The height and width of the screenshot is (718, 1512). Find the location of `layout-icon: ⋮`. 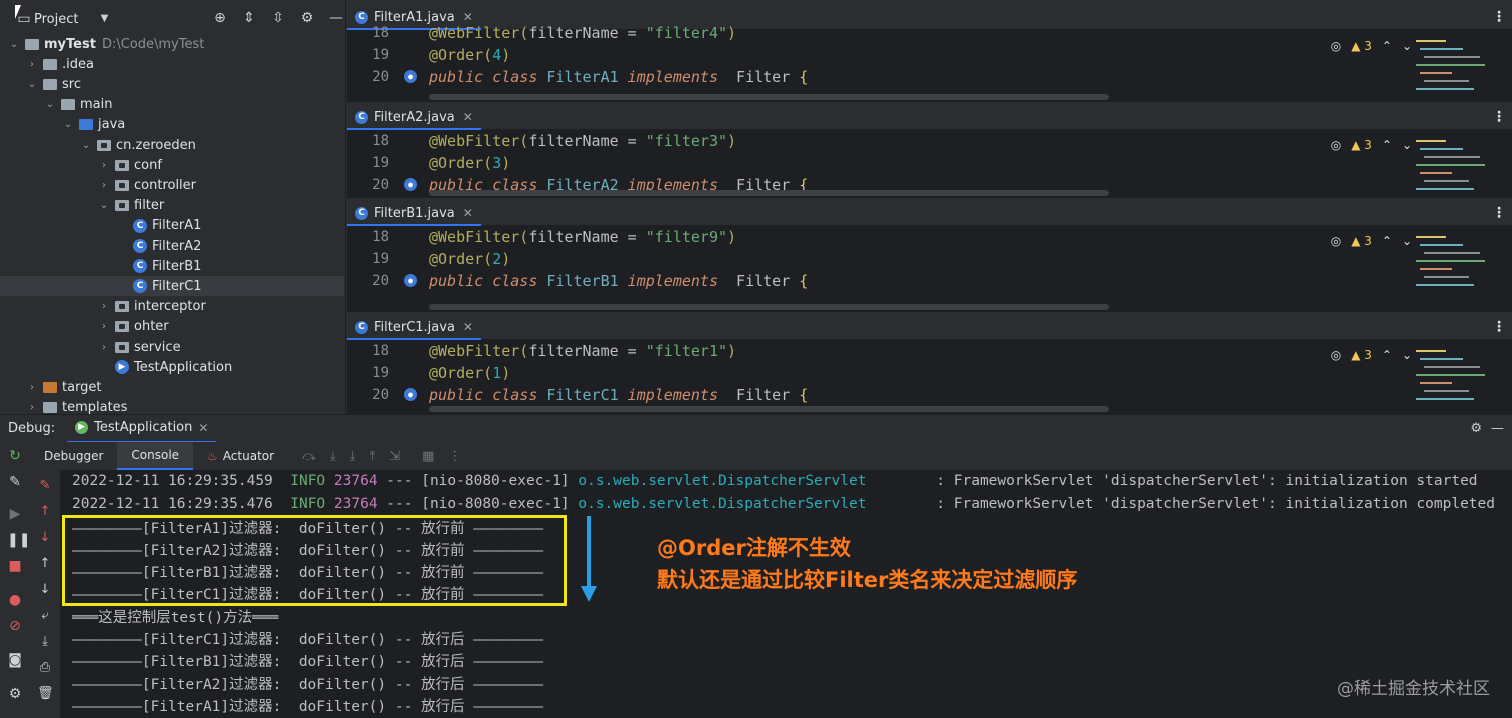

layout-icon: ⋮ is located at coordinates (454, 456).